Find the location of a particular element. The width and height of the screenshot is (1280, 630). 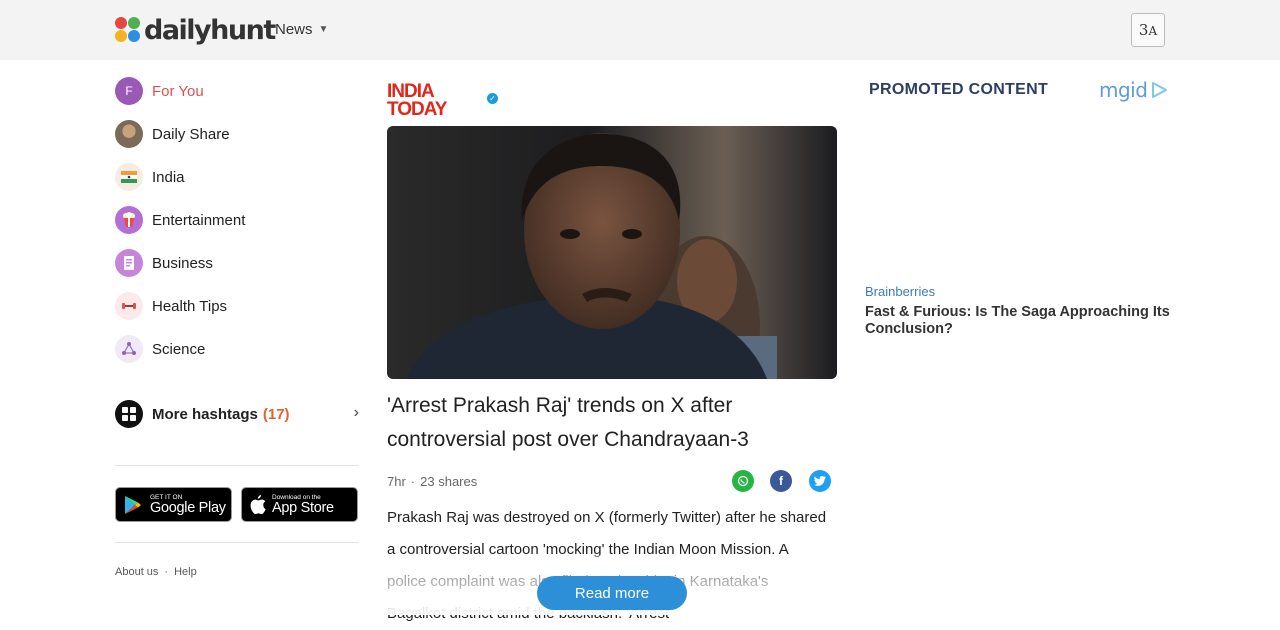

india-flag-icon is located at coordinates (129, 177).